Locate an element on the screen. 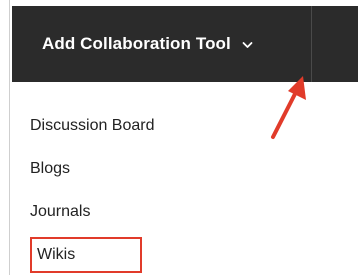 Image resolution: width=358 pixels, height=275 pixels. menu-item-blogs: Blogs is located at coordinates (50, 169).